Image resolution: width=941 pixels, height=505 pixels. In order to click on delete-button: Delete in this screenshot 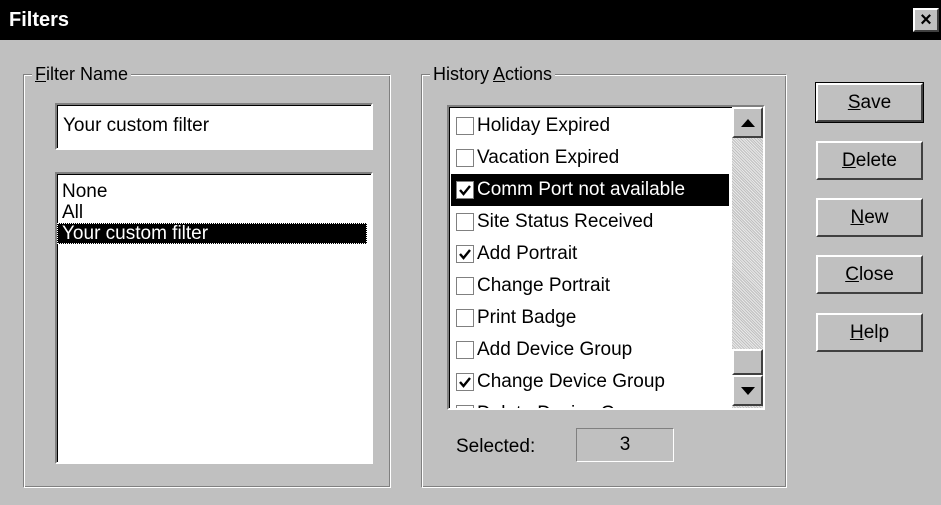, I will do `click(869, 160)`.